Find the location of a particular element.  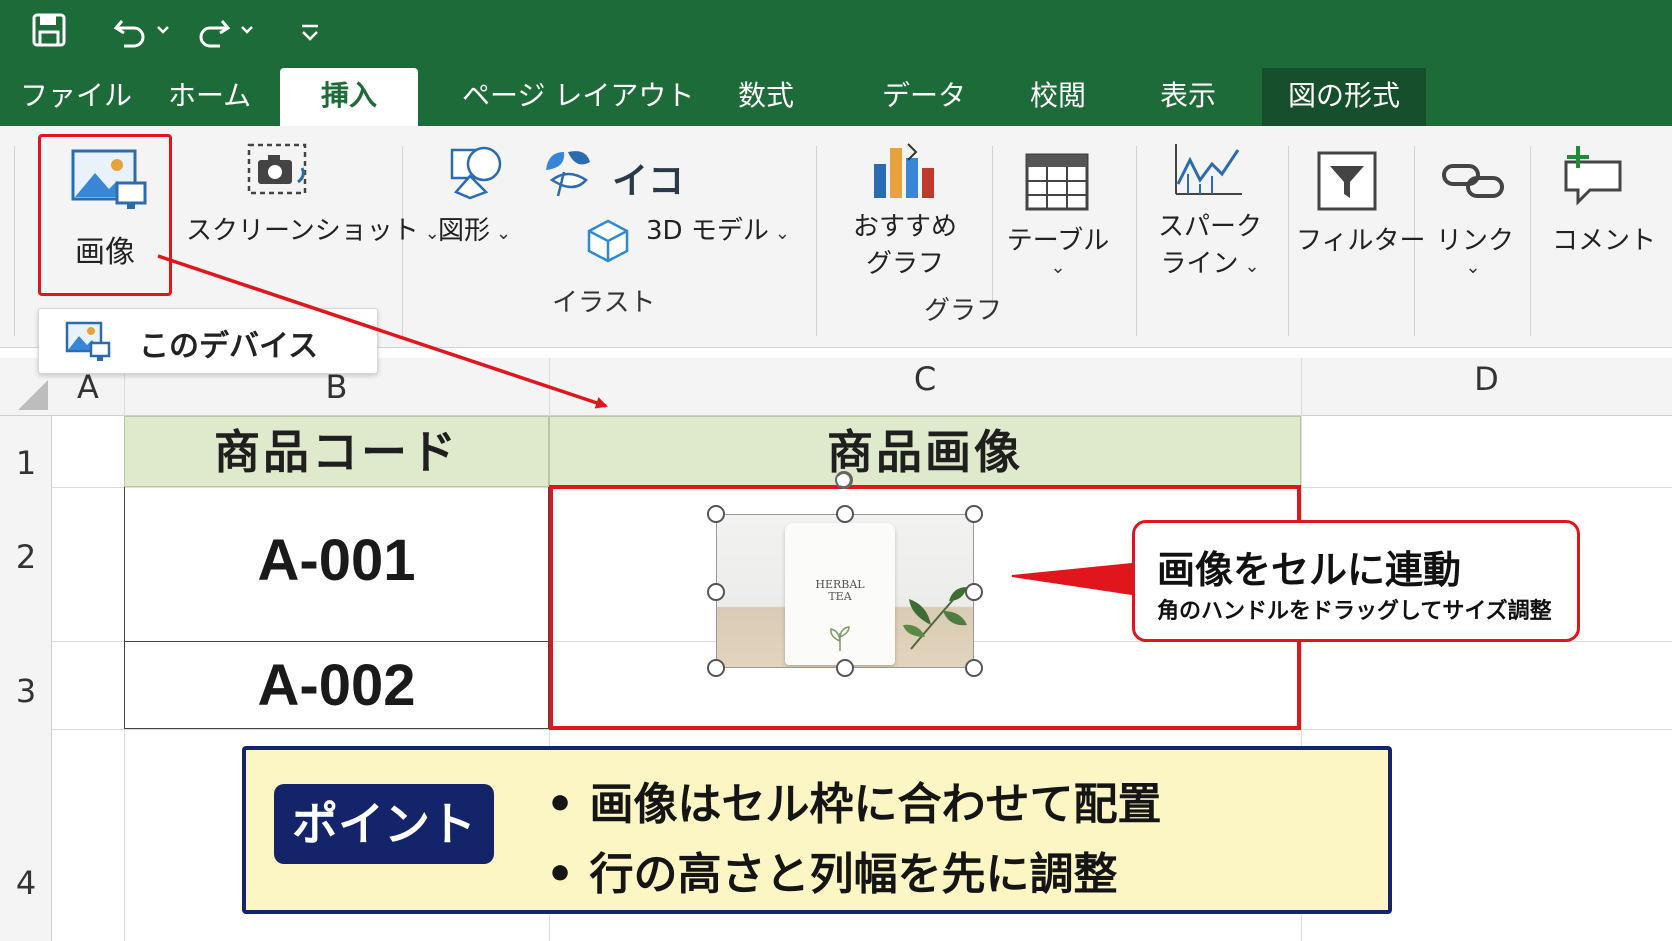

callout-image-link: 画像をセルに連動 角のハンドルをドラッグしてサイズ調整 is located at coordinates (1356, 581).